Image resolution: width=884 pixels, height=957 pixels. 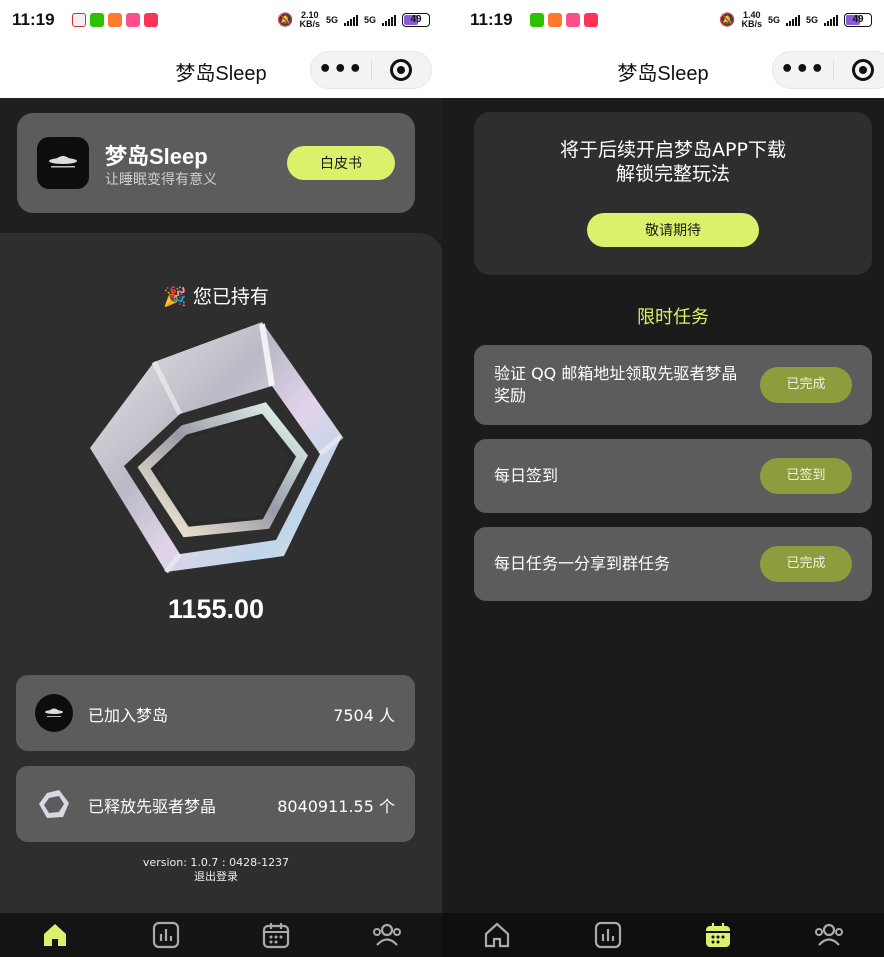 I want to click on task-label: 每日签到, so click(x=526, y=475).